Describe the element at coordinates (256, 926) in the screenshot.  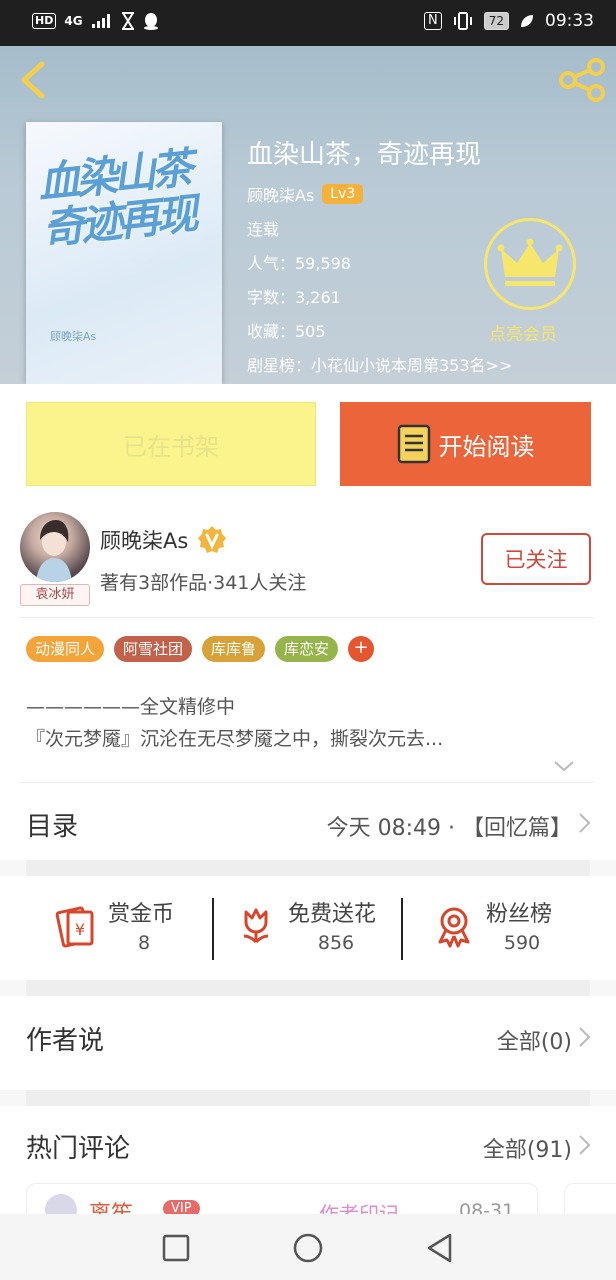
I see `flower-icon` at that location.